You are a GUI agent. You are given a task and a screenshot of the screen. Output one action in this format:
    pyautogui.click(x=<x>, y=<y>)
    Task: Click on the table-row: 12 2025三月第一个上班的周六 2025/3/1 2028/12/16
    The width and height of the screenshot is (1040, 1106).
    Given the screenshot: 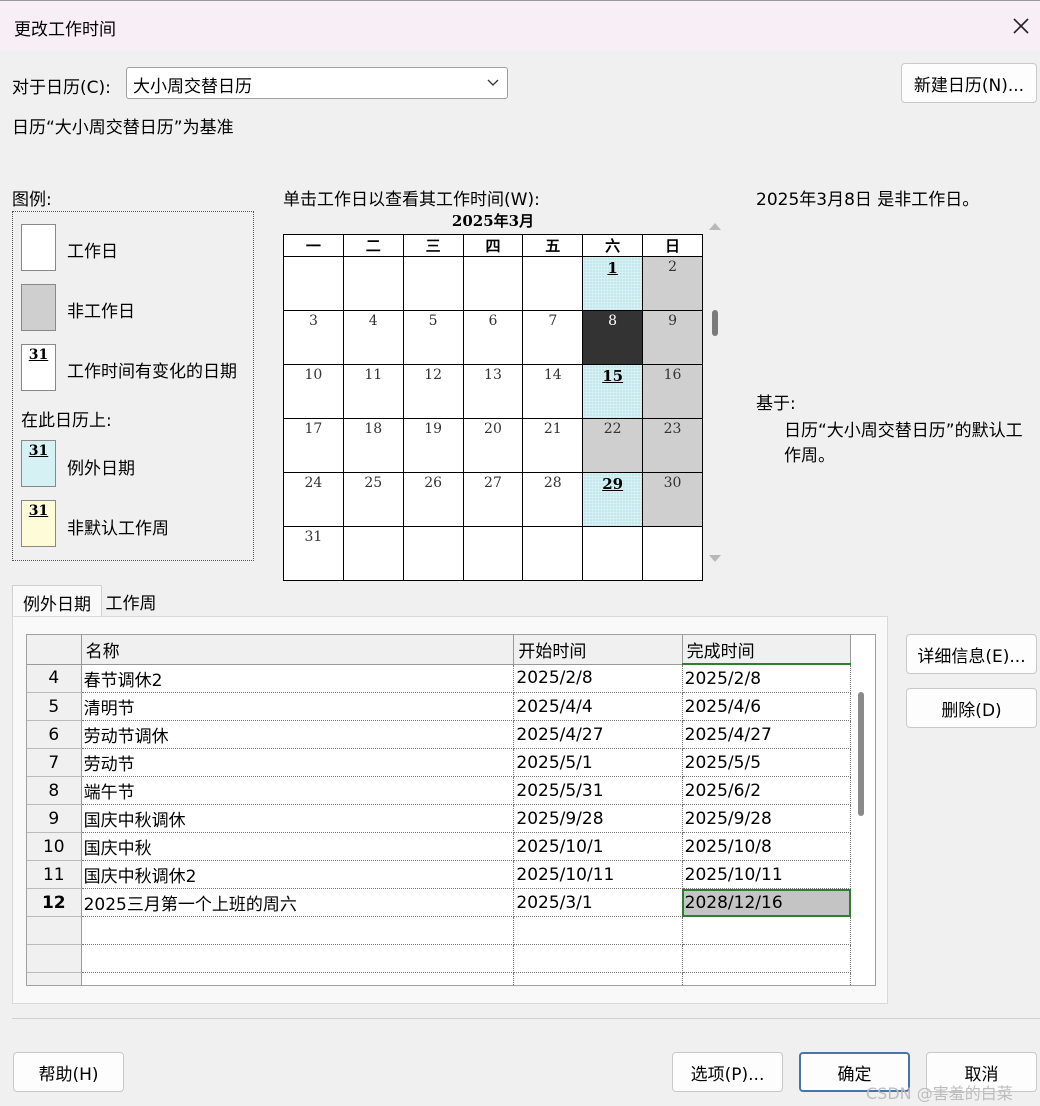 What is the action you would take?
    pyautogui.click(x=439, y=902)
    